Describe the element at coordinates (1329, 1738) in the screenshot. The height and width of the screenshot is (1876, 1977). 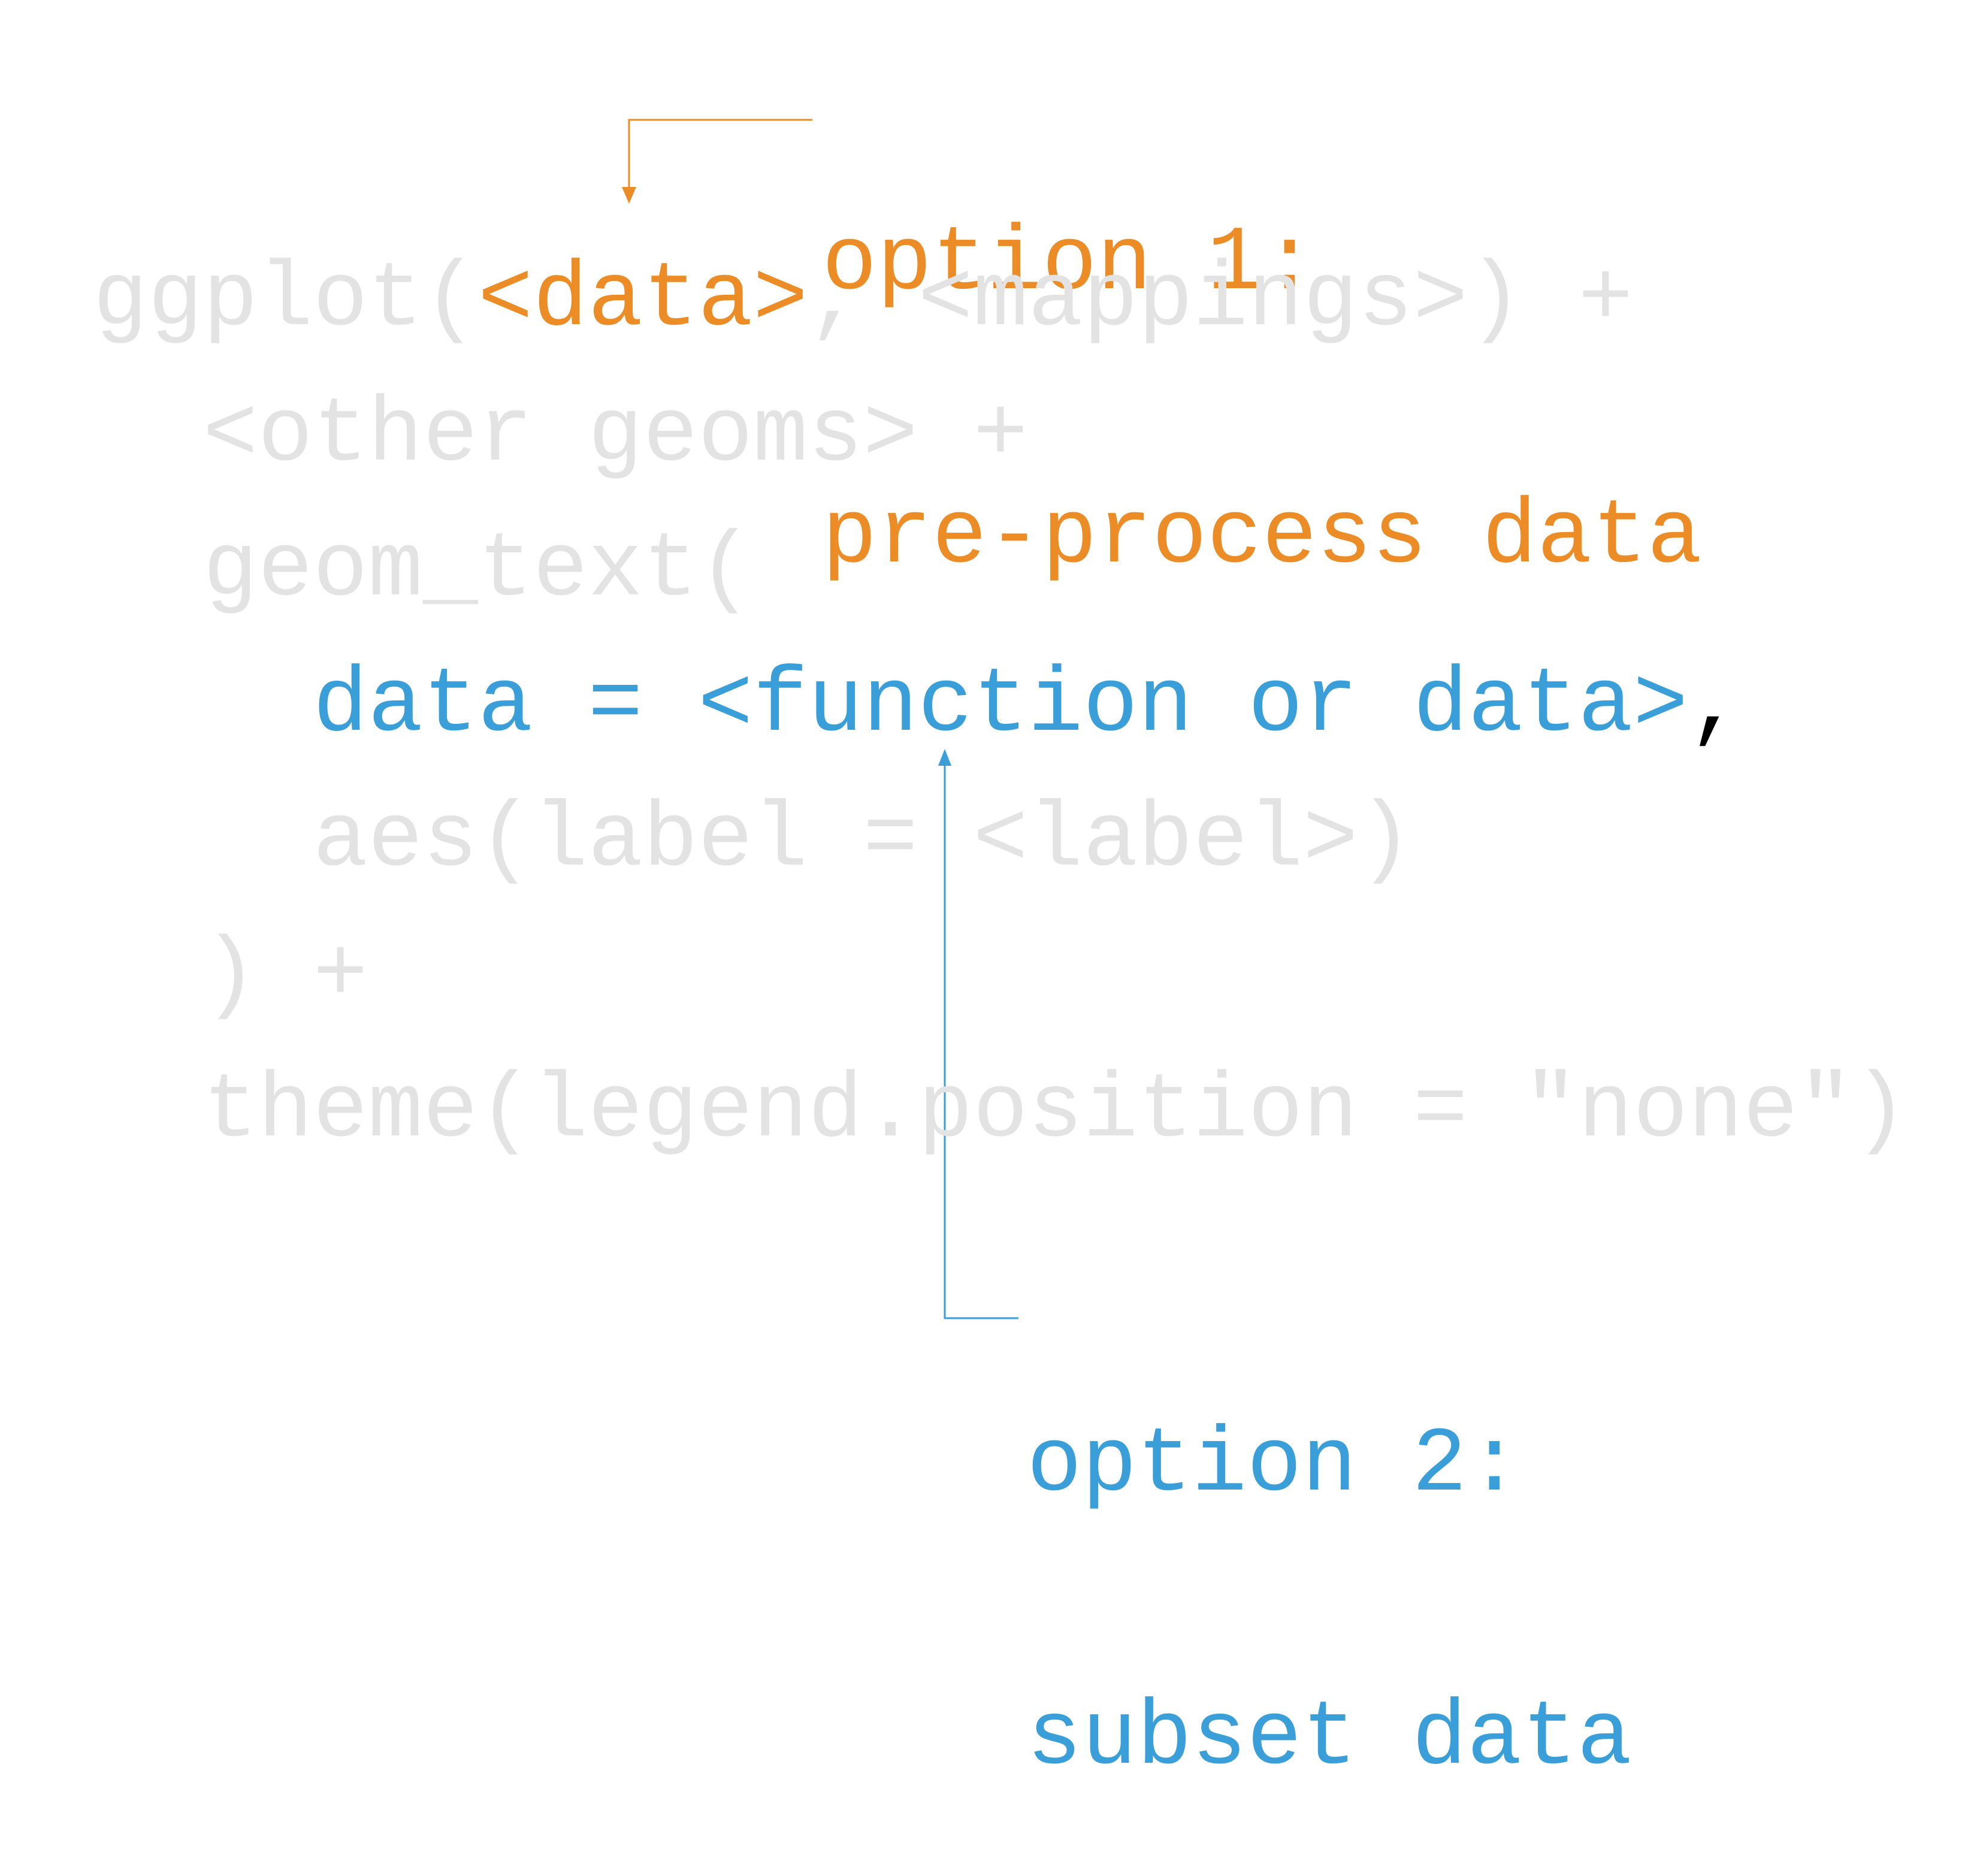
I see `option2-description: subset data` at that location.